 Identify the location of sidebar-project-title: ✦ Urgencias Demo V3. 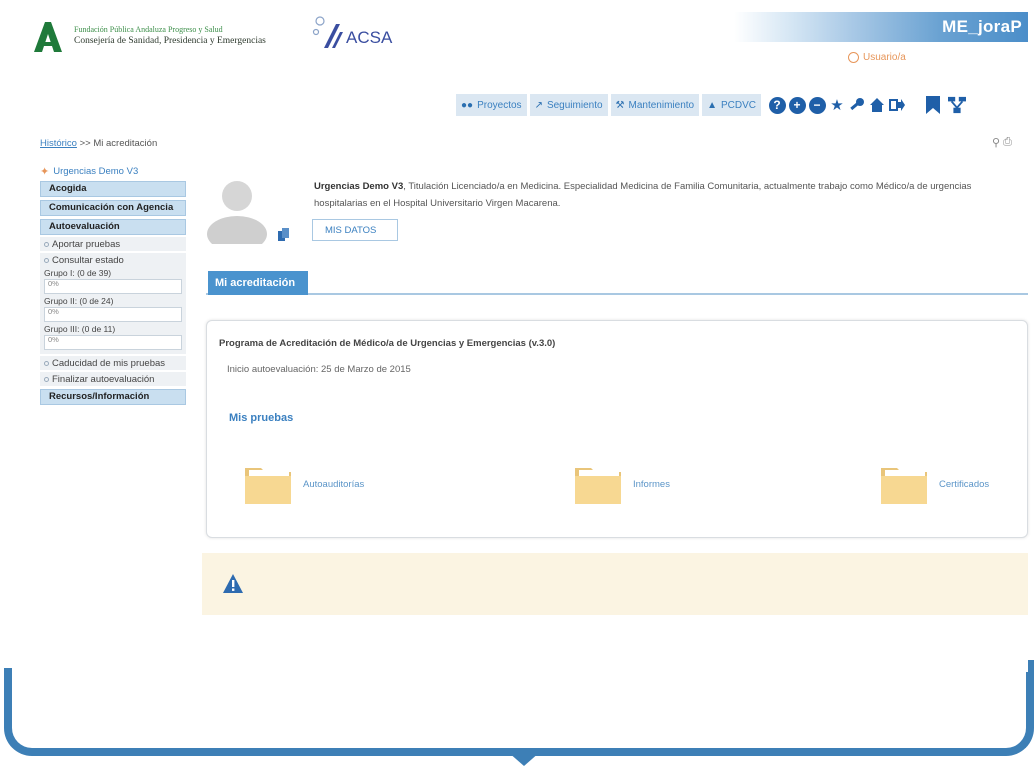
(113, 171).